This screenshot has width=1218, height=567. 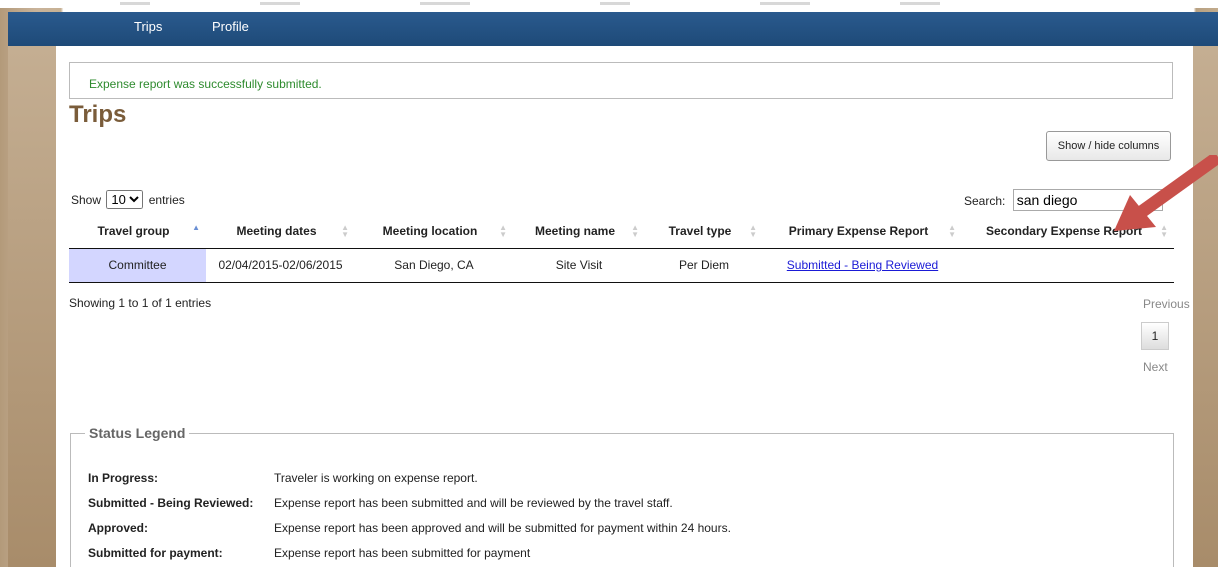 I want to click on search-control: Search:, so click(x=1063, y=200).